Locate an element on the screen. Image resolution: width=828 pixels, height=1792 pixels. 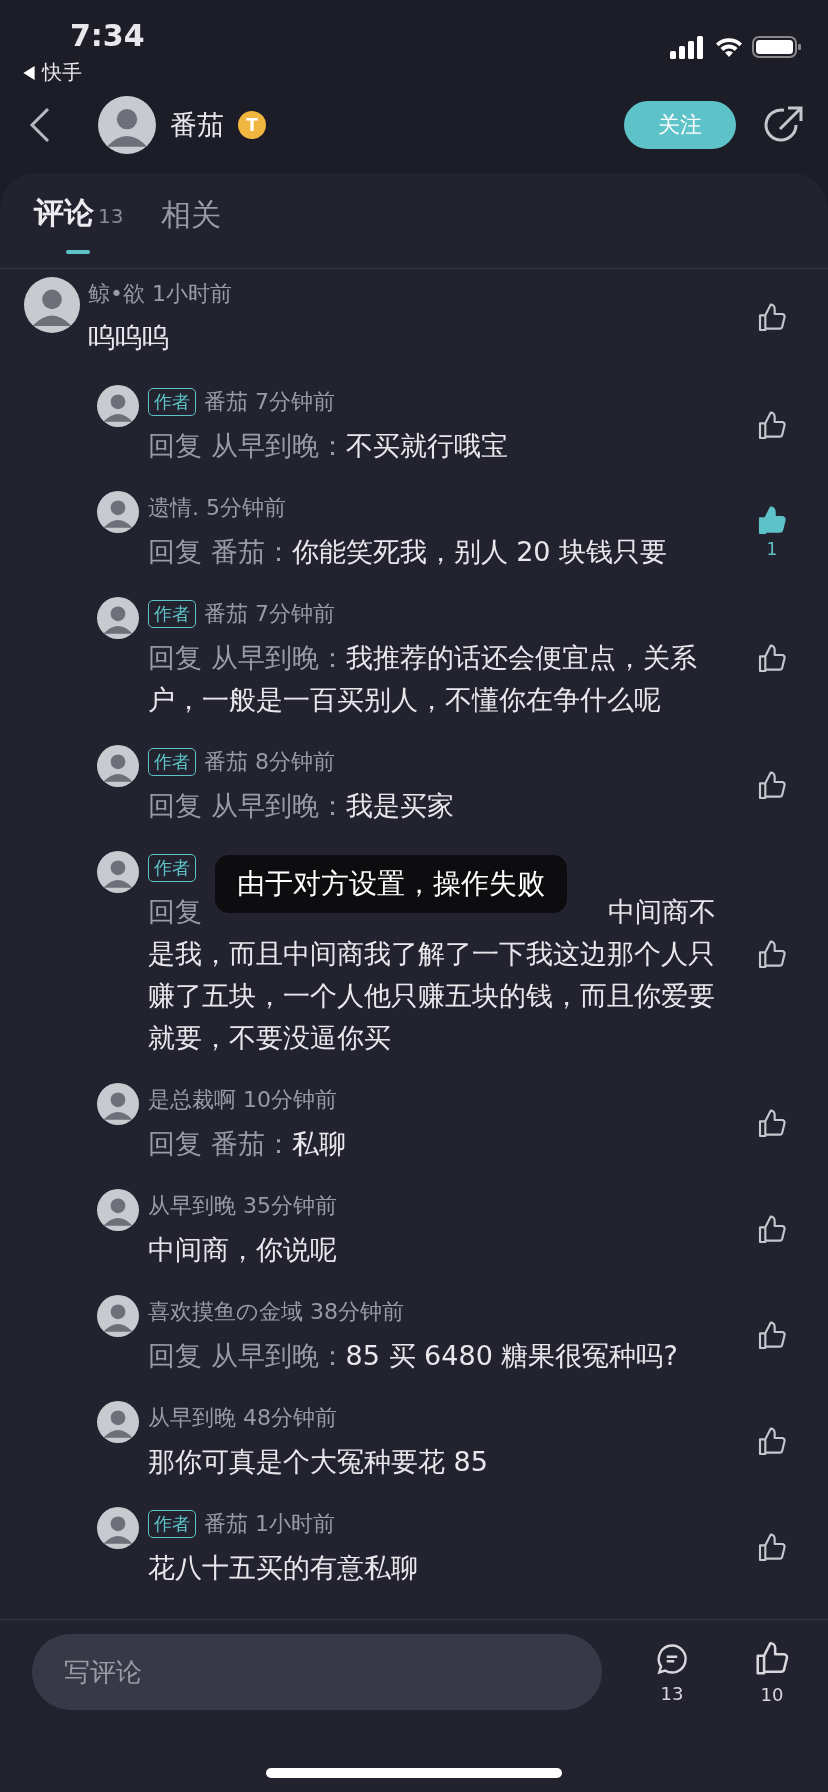
reply-label: 回复 is located at coordinates (175, 912).